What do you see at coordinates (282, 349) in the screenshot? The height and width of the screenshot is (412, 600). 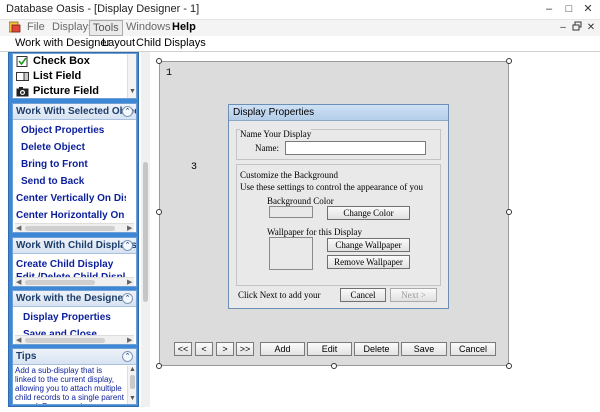 I see `add-button: Add` at bounding box center [282, 349].